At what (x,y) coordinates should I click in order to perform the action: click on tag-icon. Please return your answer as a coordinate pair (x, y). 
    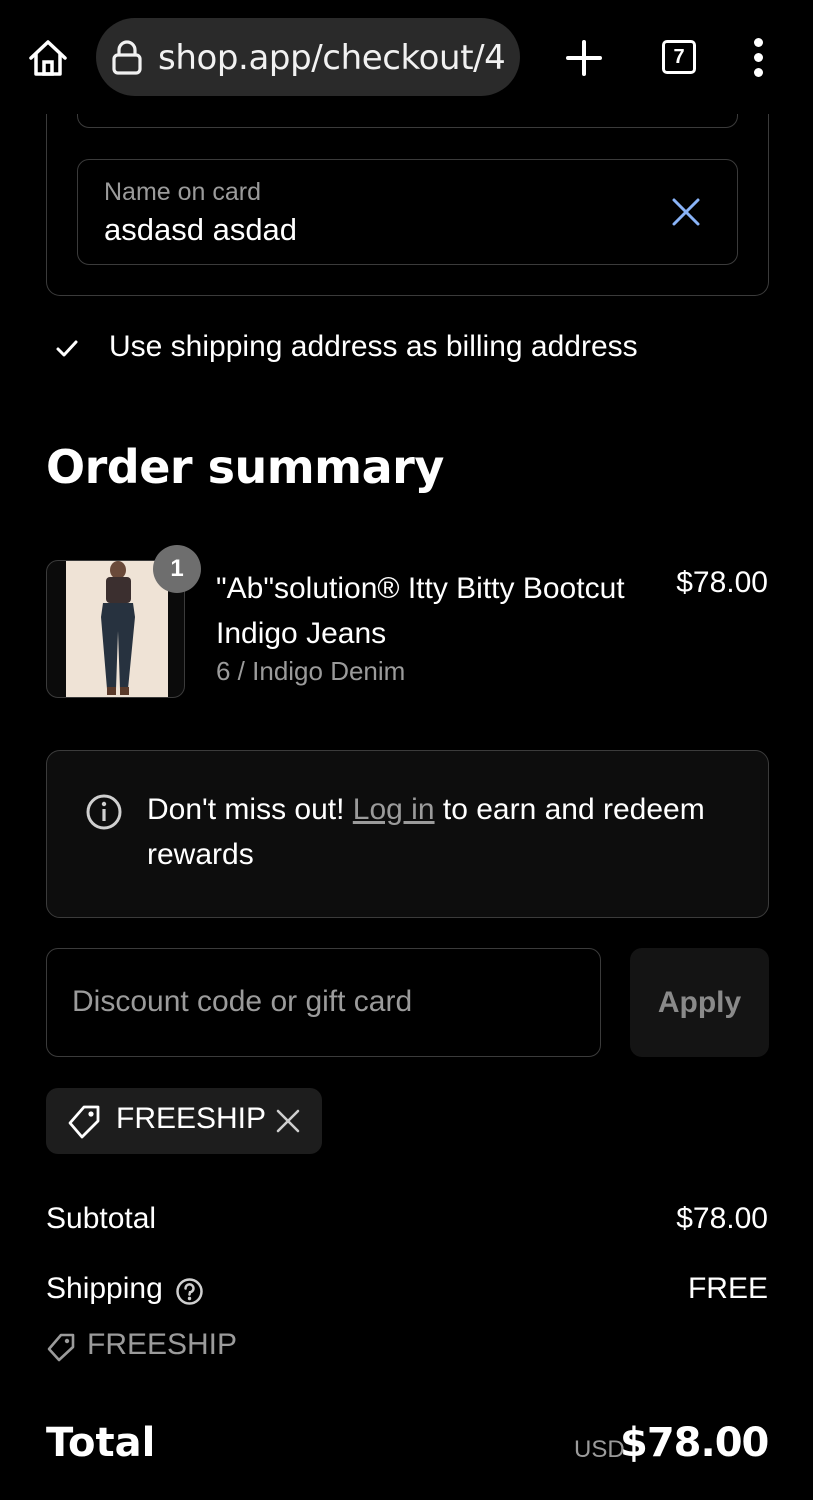
    Looking at the image, I should click on (84, 1122).